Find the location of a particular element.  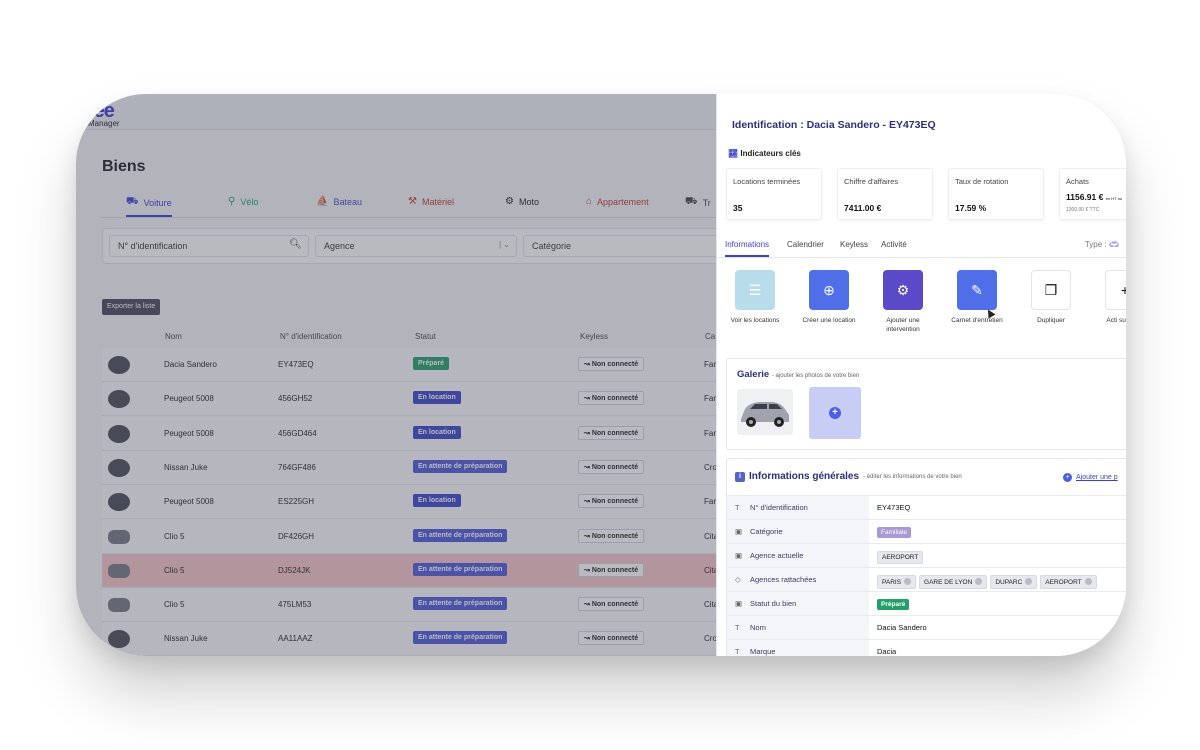

info-value-cell: Dacia Sandero is located at coordinates (902, 627).